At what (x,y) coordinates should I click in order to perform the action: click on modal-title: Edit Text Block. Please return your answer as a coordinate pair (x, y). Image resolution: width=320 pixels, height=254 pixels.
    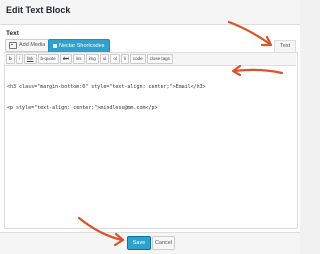
    Looking at the image, I should click on (38, 10).